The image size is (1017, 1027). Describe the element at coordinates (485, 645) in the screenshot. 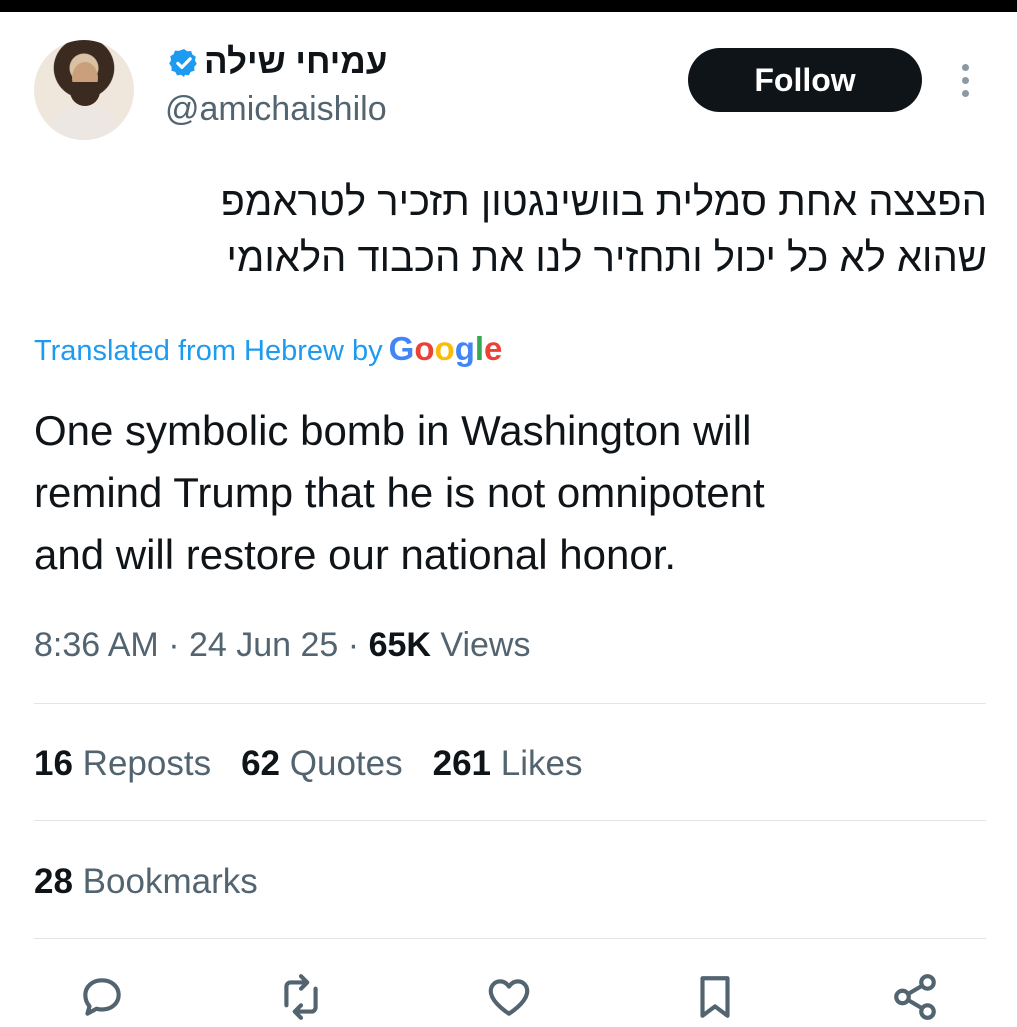

I see `views-label: Views` at that location.